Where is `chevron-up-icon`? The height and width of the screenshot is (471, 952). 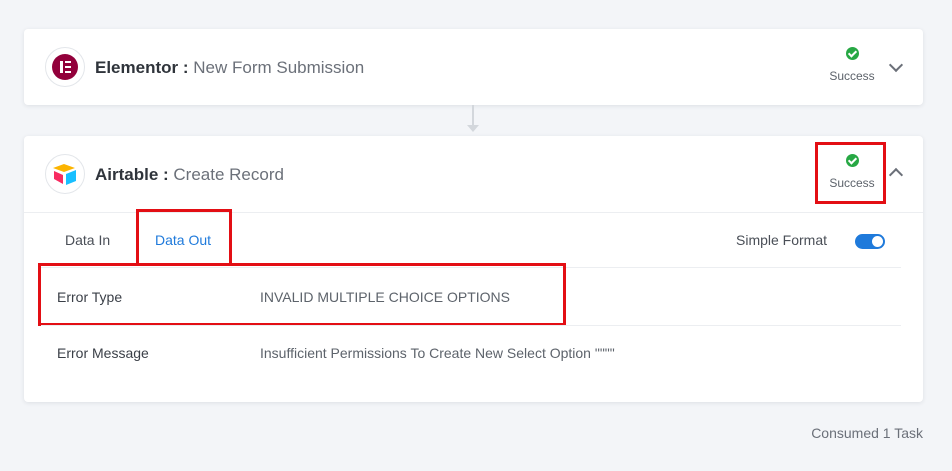
chevron-up-icon is located at coordinates (896, 175).